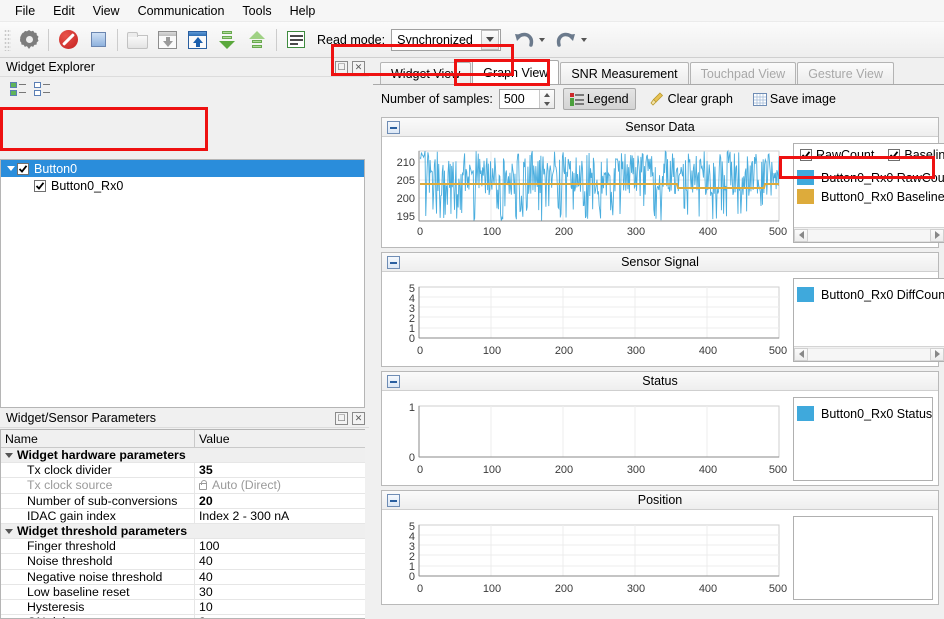  Describe the element at coordinates (870, 177) in the screenshot. I see `legend-item: Button0_Rx0 RawCount` at that location.